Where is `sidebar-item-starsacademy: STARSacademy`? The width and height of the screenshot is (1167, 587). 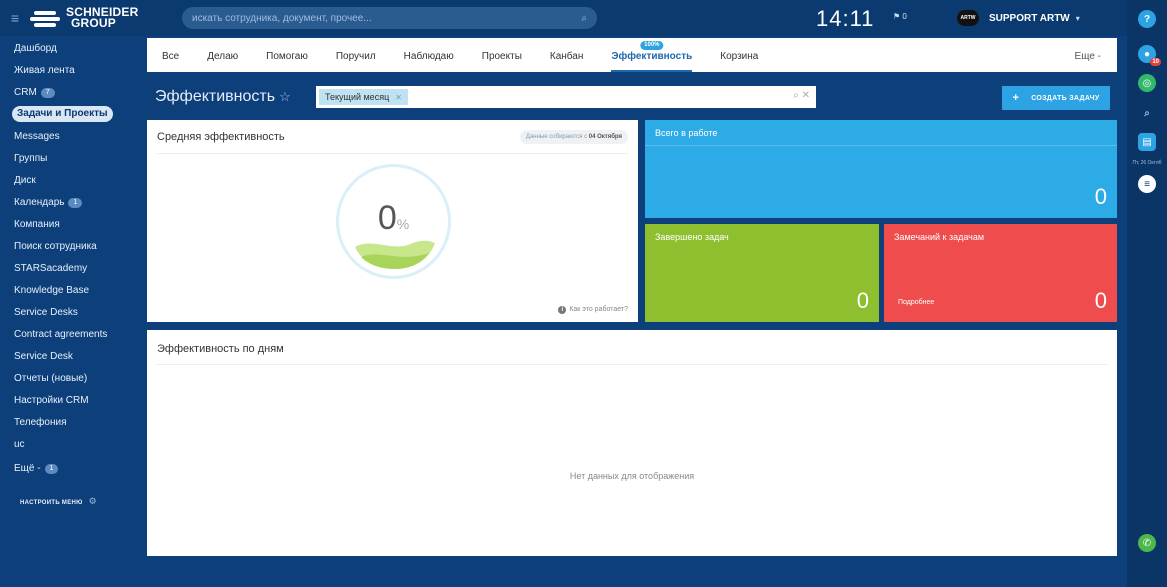 sidebar-item-starsacademy: STARSacademy is located at coordinates (50, 269).